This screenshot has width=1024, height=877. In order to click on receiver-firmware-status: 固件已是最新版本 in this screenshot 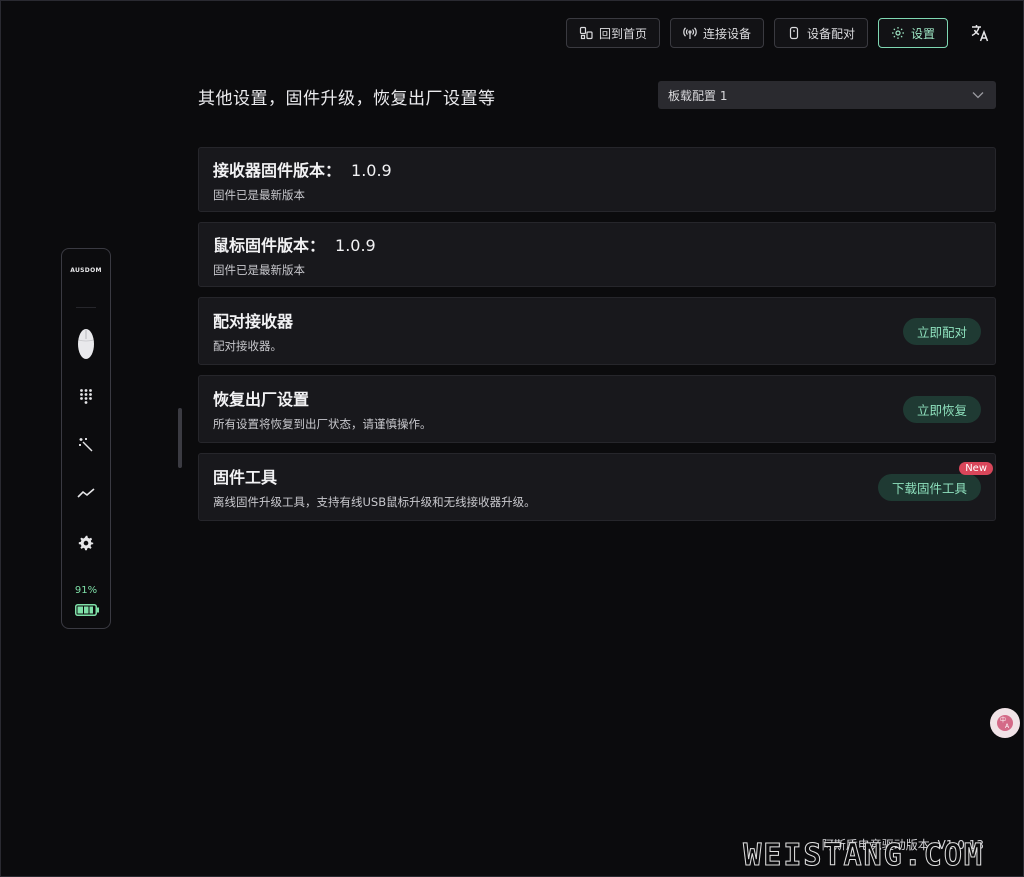, I will do `click(259, 194)`.